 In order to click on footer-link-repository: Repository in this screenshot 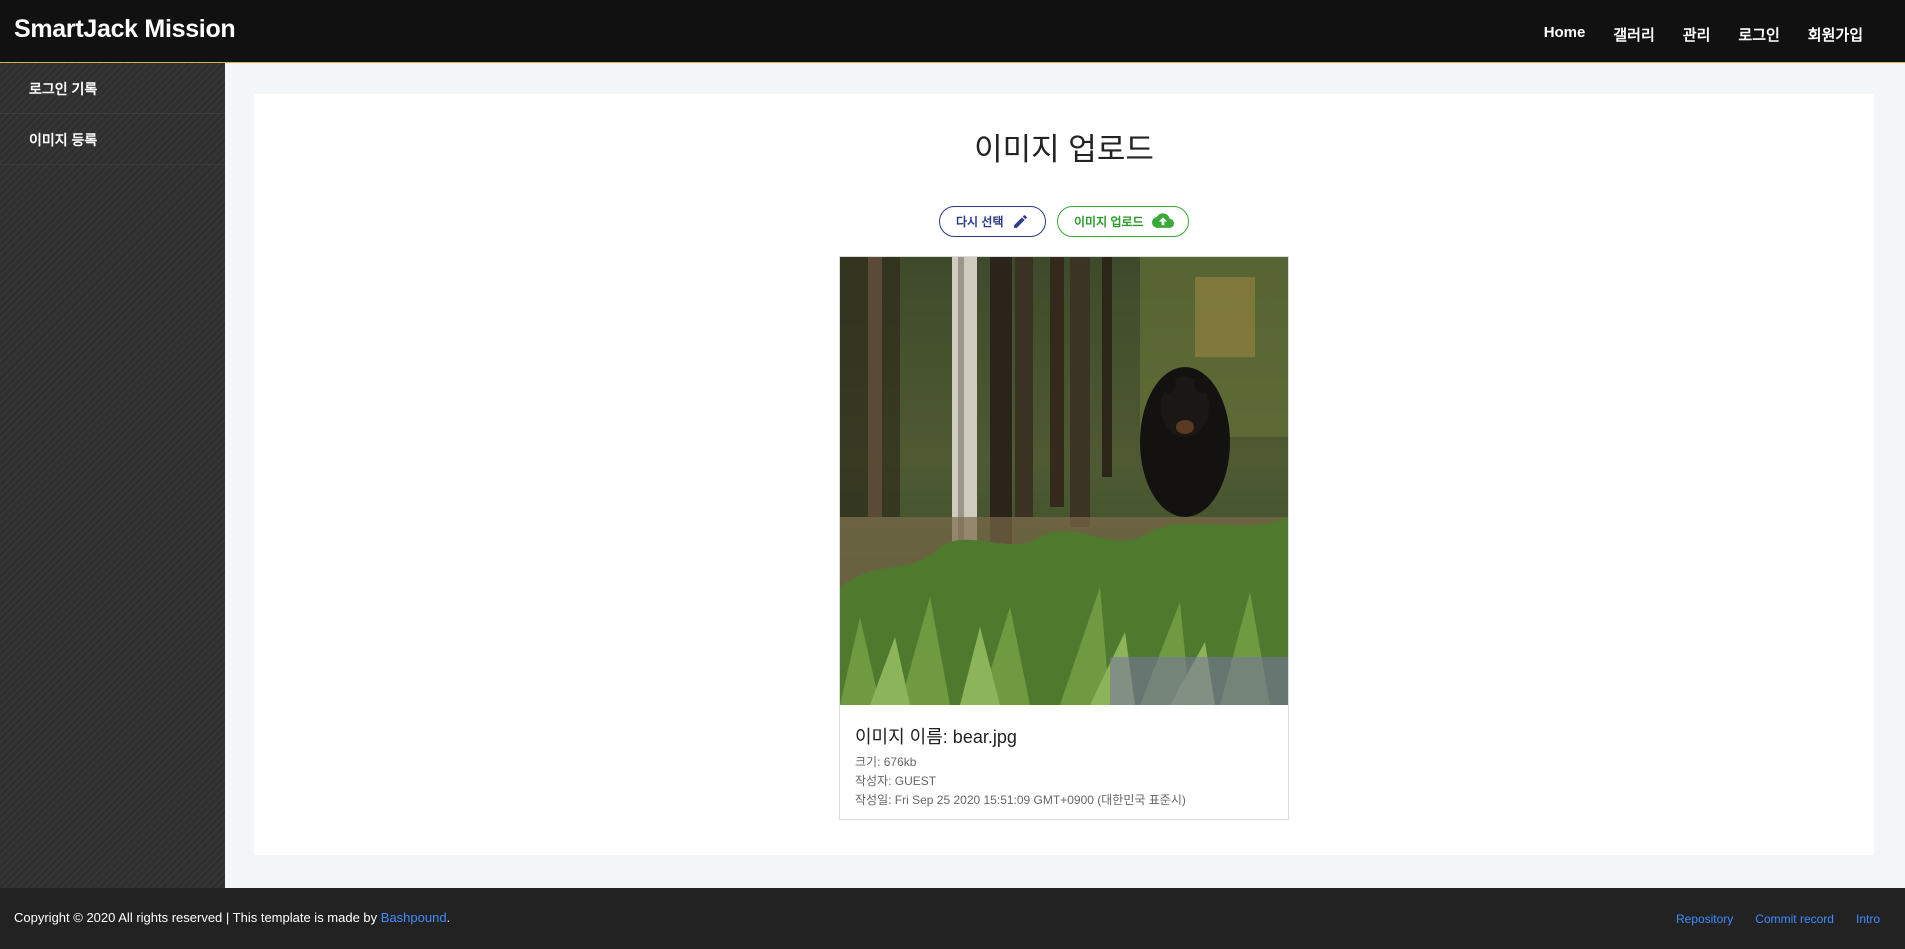, I will do `click(1704, 919)`.